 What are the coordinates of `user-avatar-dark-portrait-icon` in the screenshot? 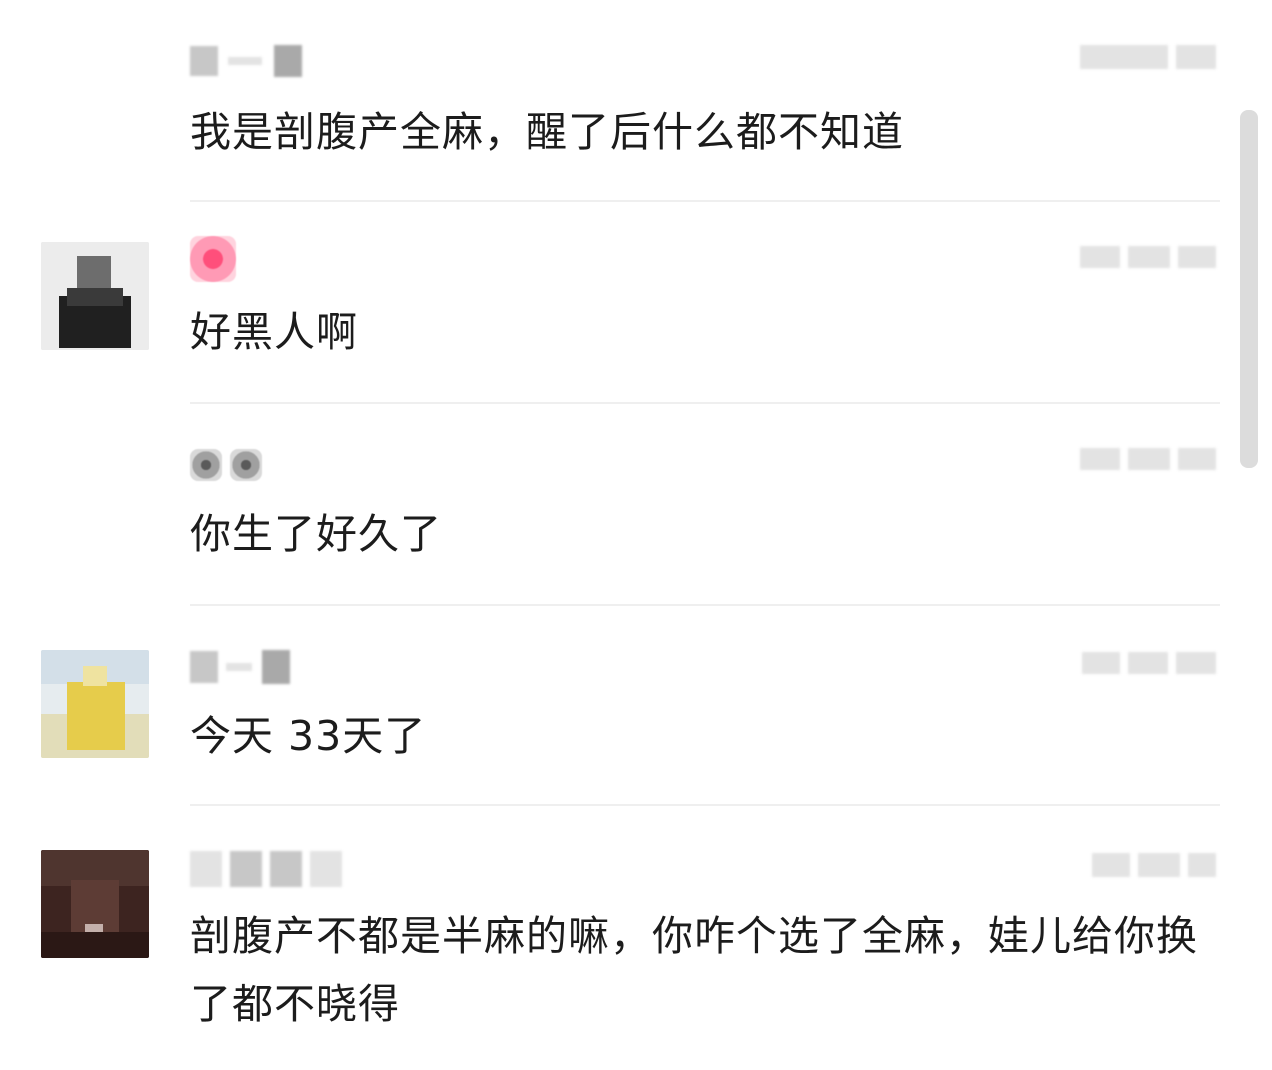 It's located at (95, 904).